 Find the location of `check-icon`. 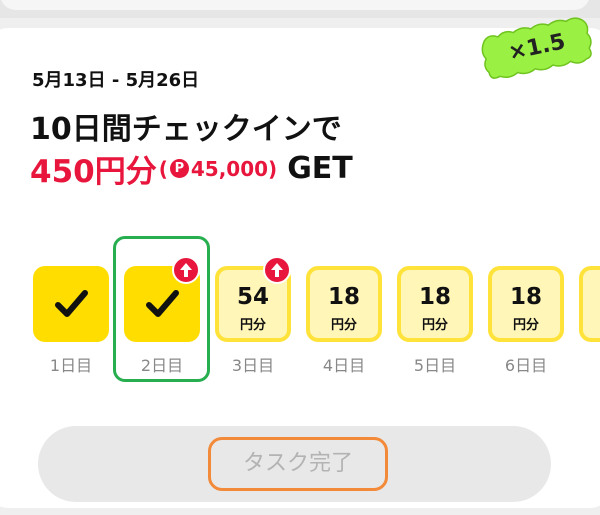

check-icon is located at coordinates (71, 303).